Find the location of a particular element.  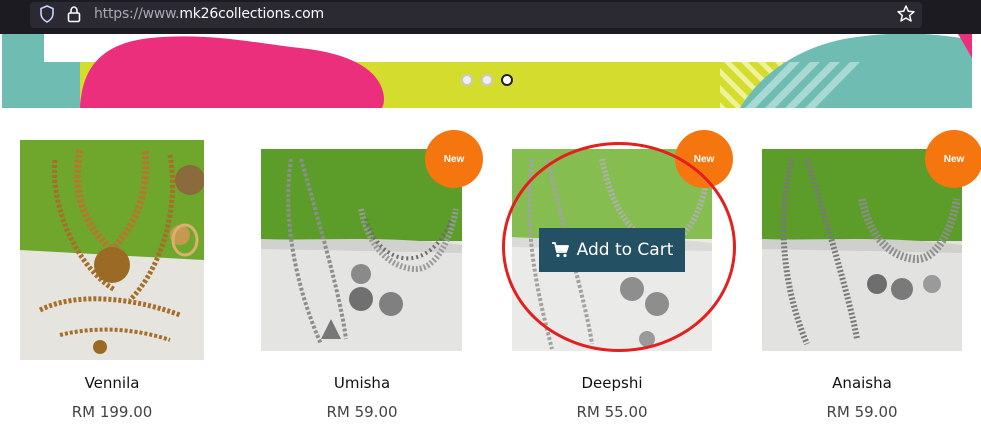

product-image-anaisha is located at coordinates (862, 250).